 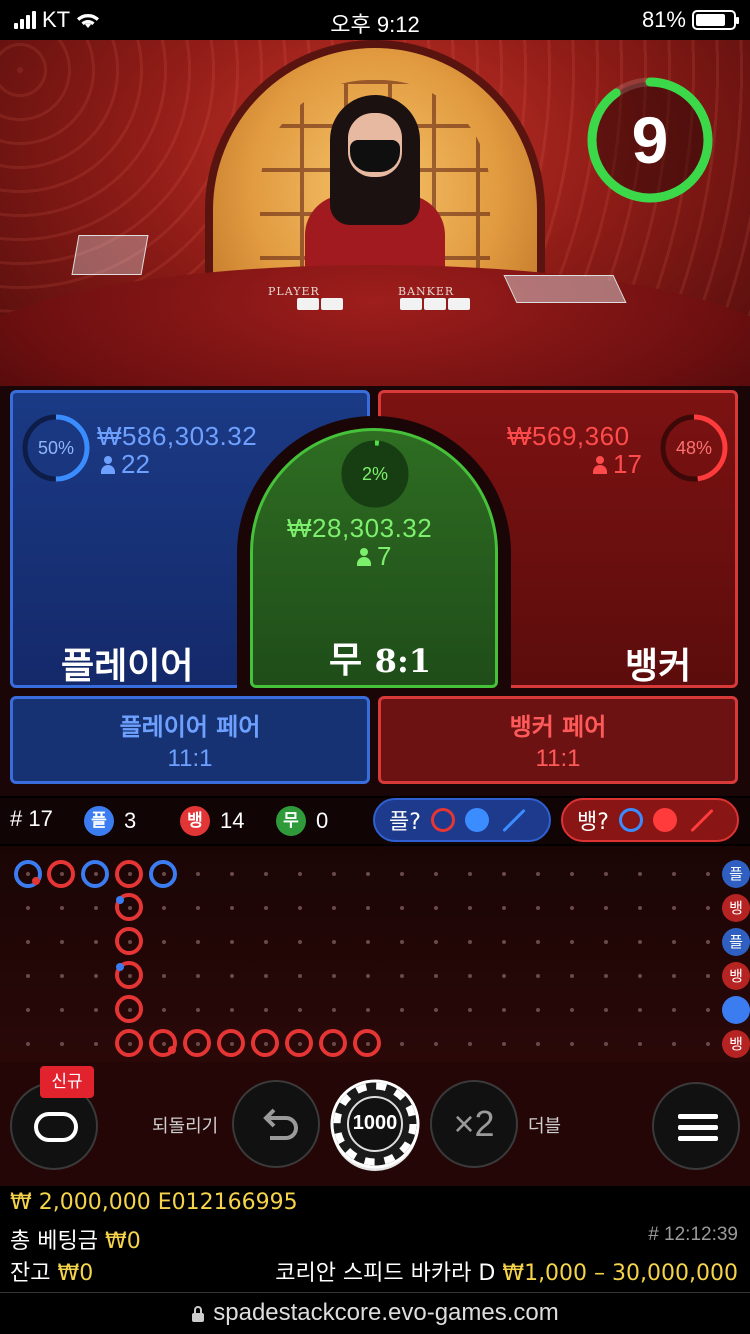 I want to click on player-pair-bet-spot: 플레이어 페어 11:1, so click(x=190, y=740).